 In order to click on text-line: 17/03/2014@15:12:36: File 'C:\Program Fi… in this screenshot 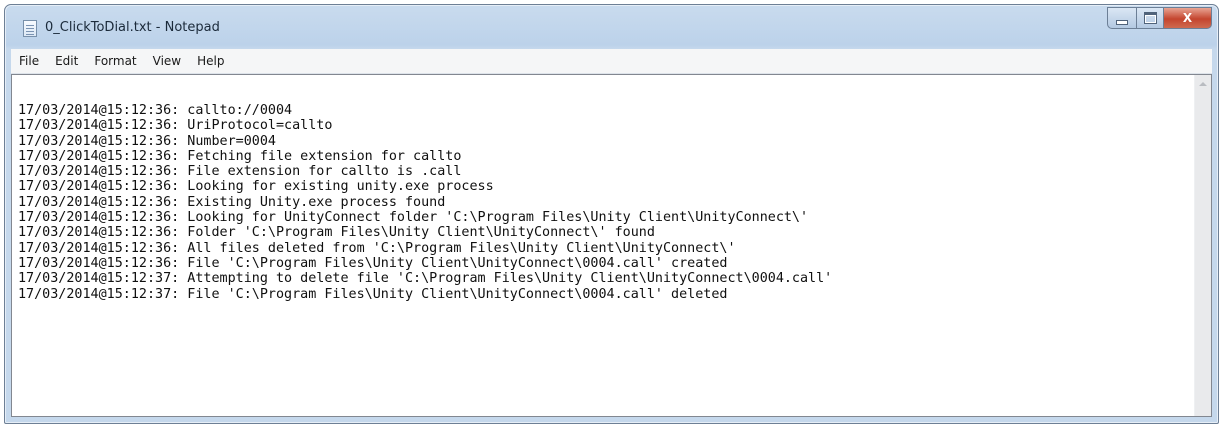, I will do `click(373, 263)`.